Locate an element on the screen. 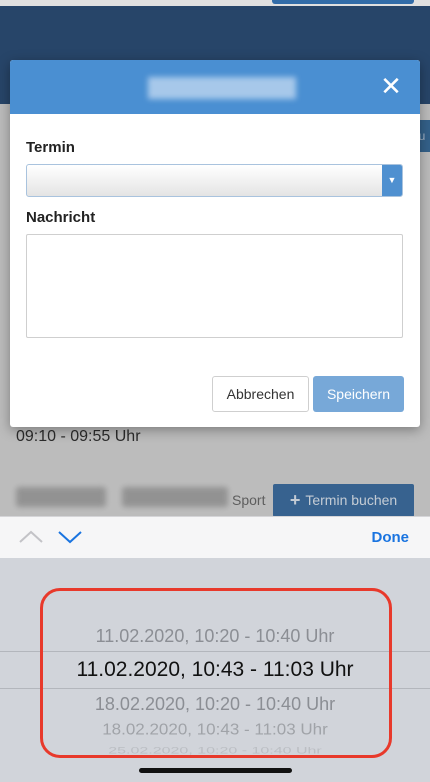 The image size is (430, 782). close-icon: ✕ is located at coordinates (391, 86).